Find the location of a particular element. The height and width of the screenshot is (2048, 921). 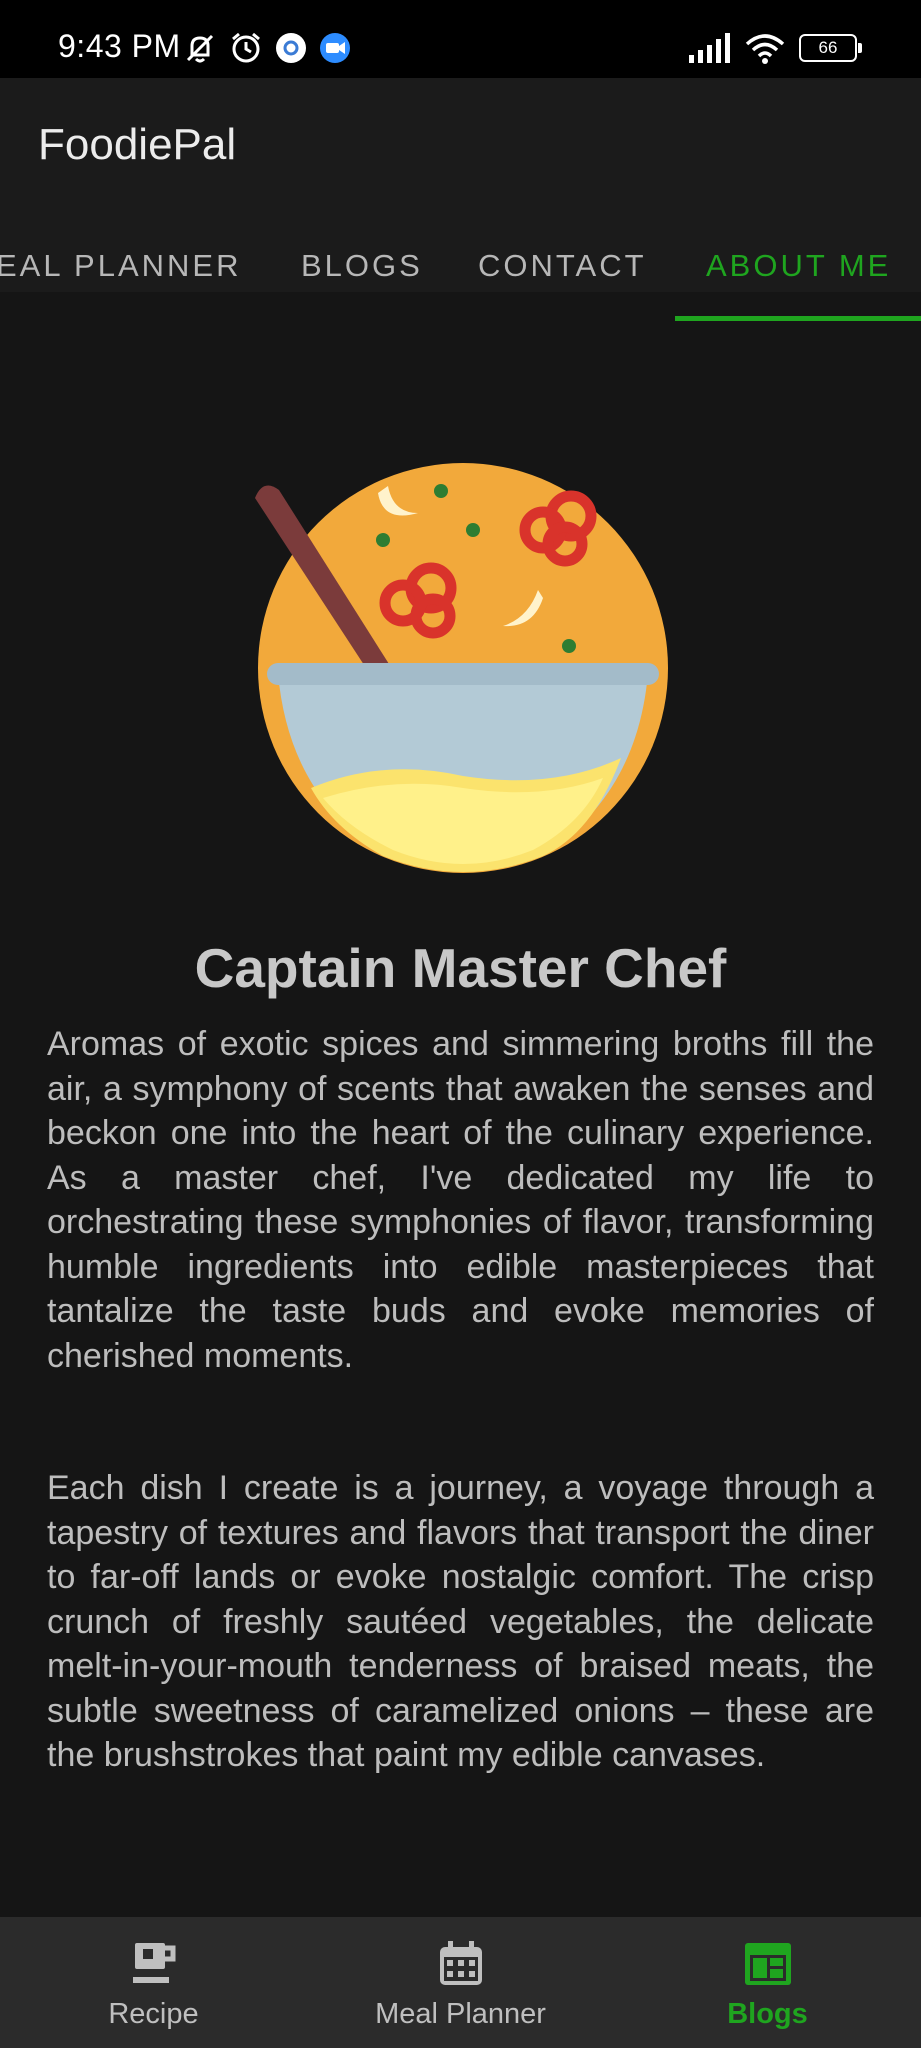

cup-icon is located at coordinates (153, 1963).